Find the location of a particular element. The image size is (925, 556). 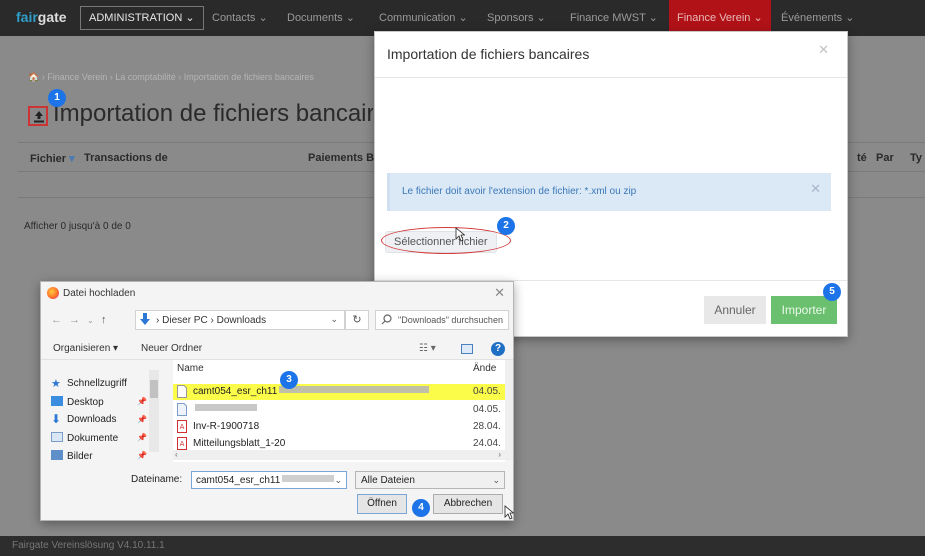

home-icon: 🏠 is located at coordinates (33, 77).